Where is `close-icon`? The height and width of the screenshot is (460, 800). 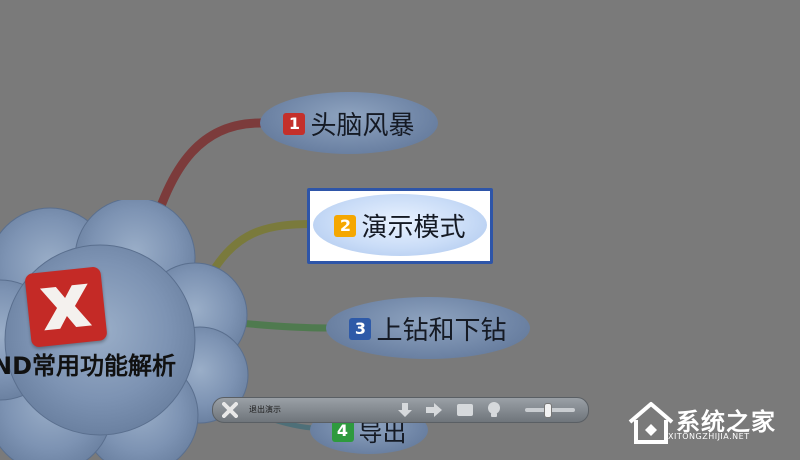 close-icon is located at coordinates (230, 410).